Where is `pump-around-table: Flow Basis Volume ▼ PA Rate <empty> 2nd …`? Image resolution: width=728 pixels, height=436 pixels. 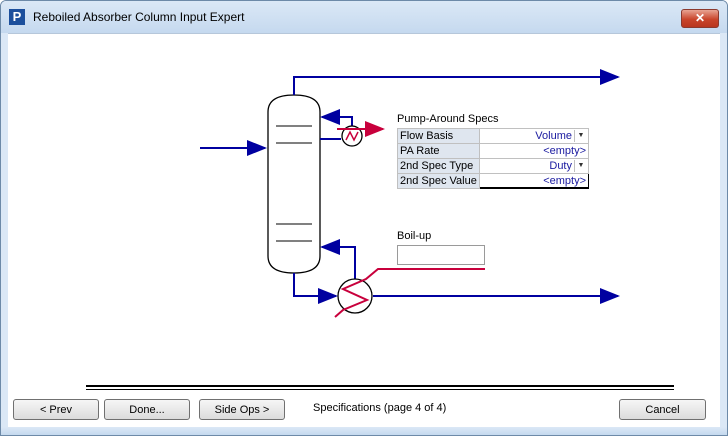 pump-around-table: Flow Basis Volume ▼ PA Rate <empty> 2nd … is located at coordinates (493, 158).